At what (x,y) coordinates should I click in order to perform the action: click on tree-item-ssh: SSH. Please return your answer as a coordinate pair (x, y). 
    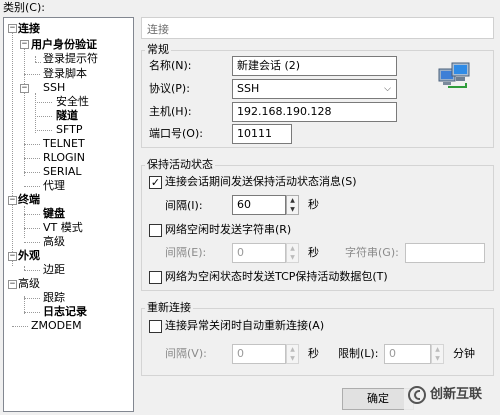
    Looking at the image, I should click on (54, 87).